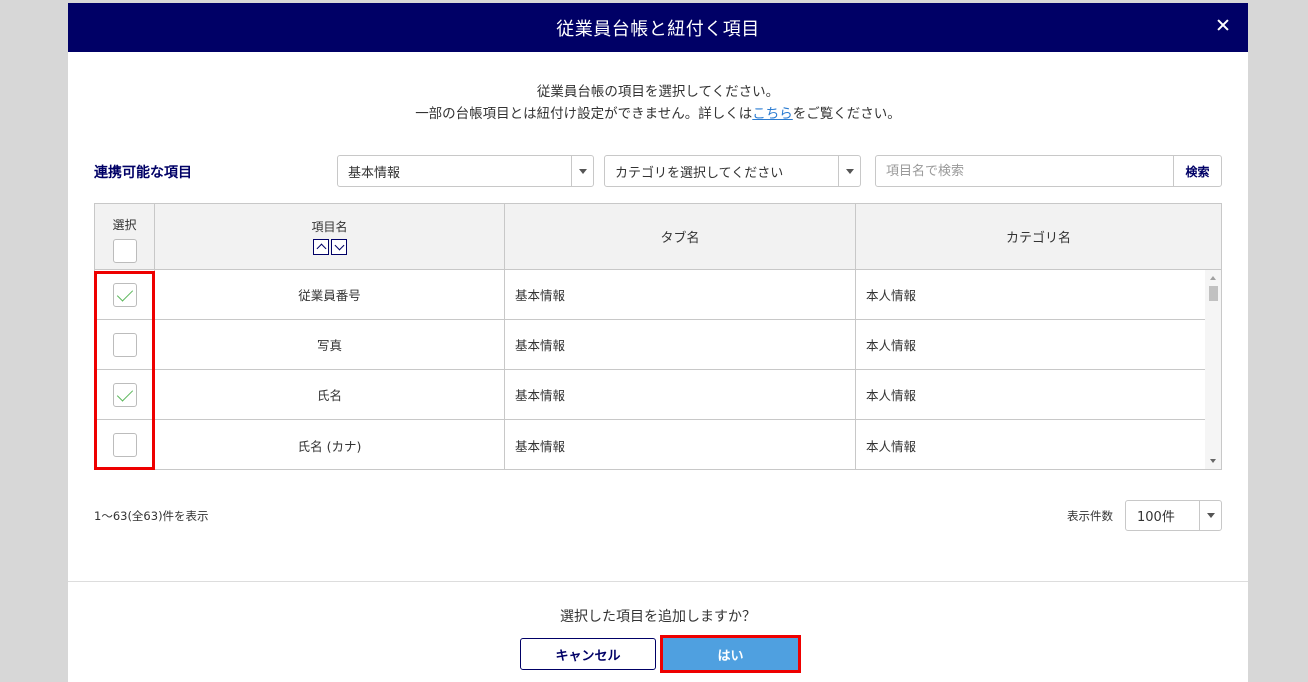 This screenshot has height=682, width=1308. What do you see at coordinates (1156, 517) in the screenshot?
I see `per-page-value: 100件` at bounding box center [1156, 517].